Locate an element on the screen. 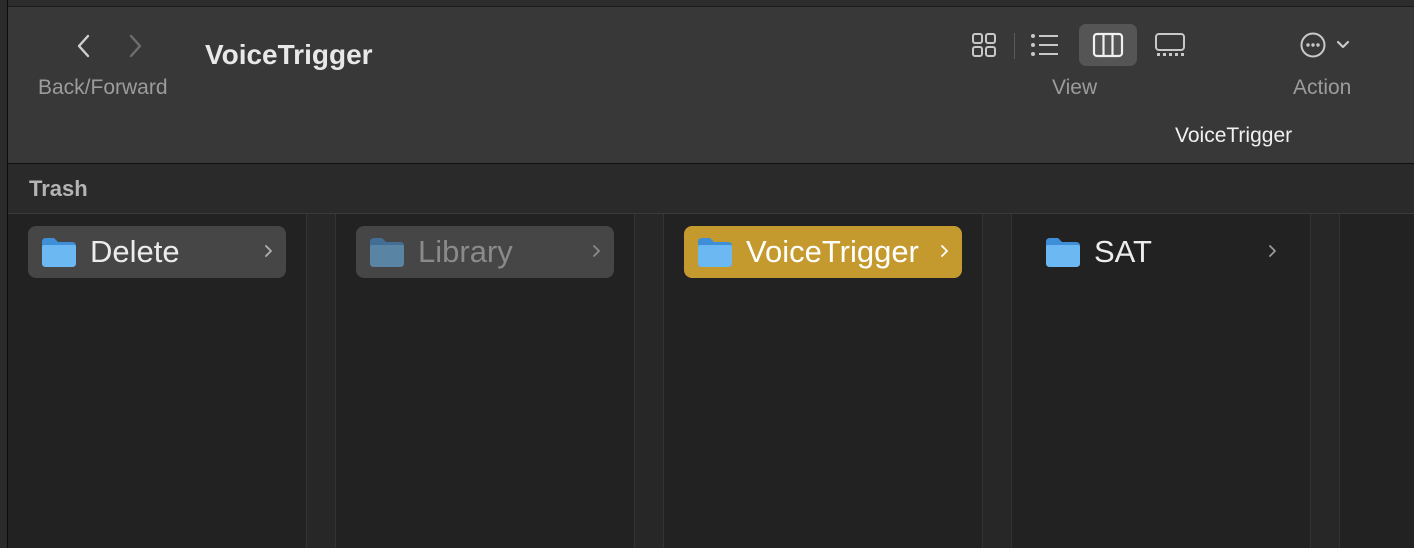  view-label: View is located at coordinates (1075, 87).